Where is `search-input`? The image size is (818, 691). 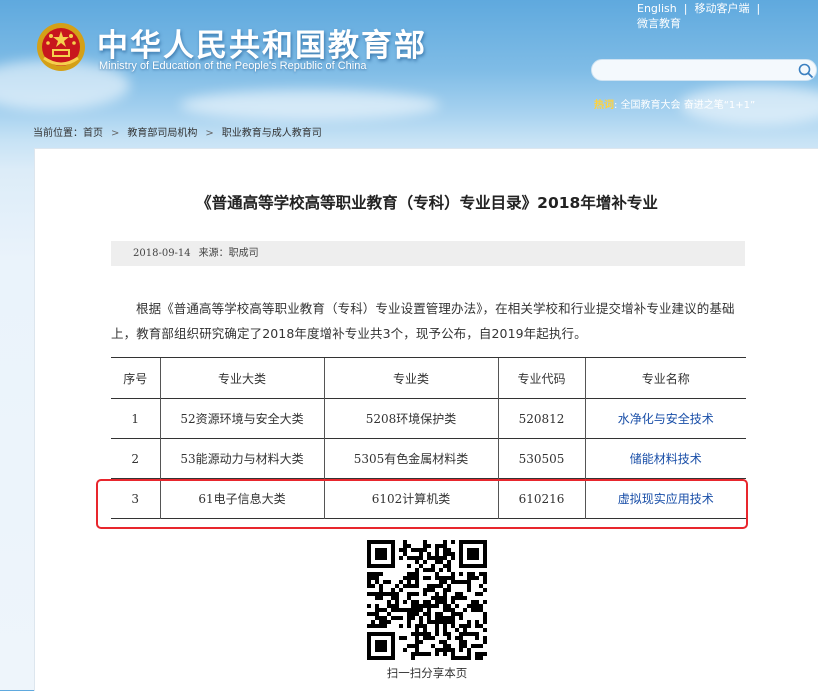 search-input is located at coordinates (699, 71).